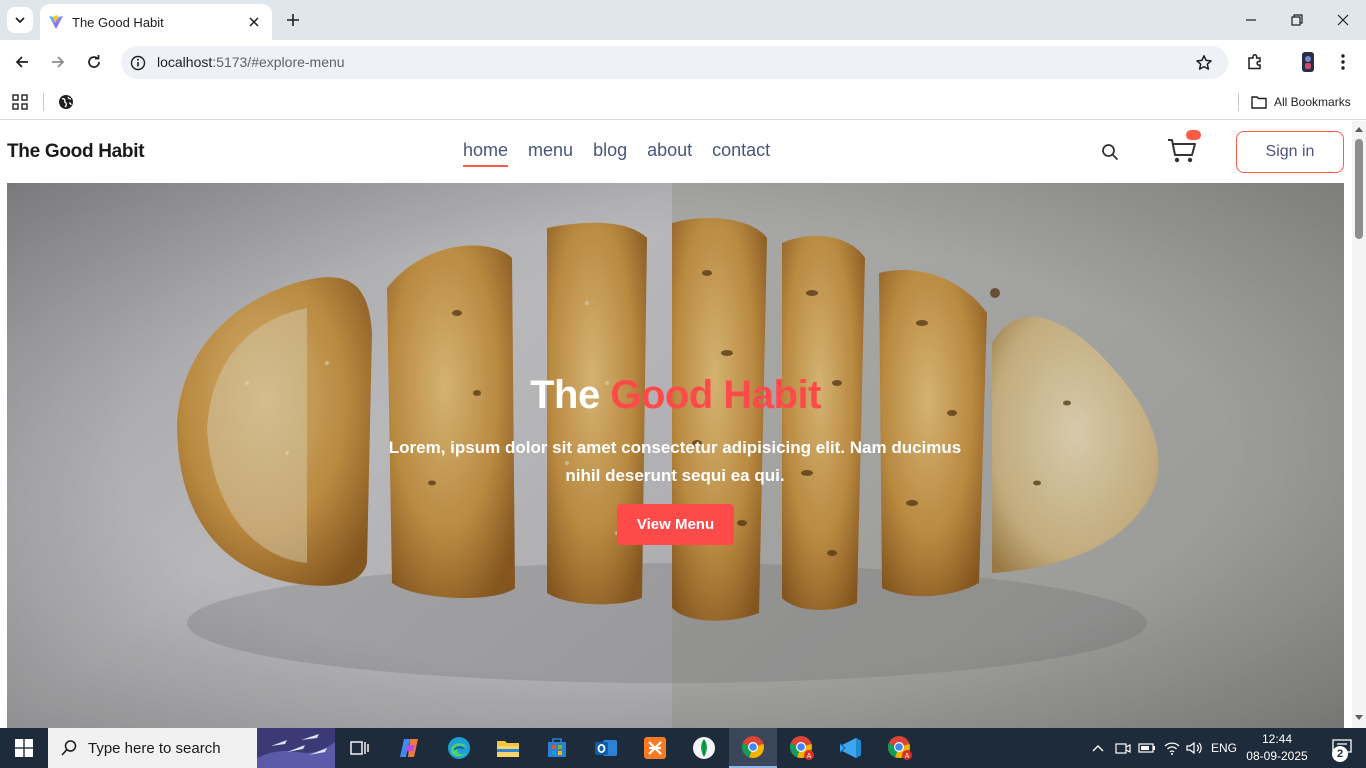 Image resolution: width=1366 pixels, height=768 pixels. What do you see at coordinates (22, 62) in the screenshot?
I see `back-arrow-icon` at bounding box center [22, 62].